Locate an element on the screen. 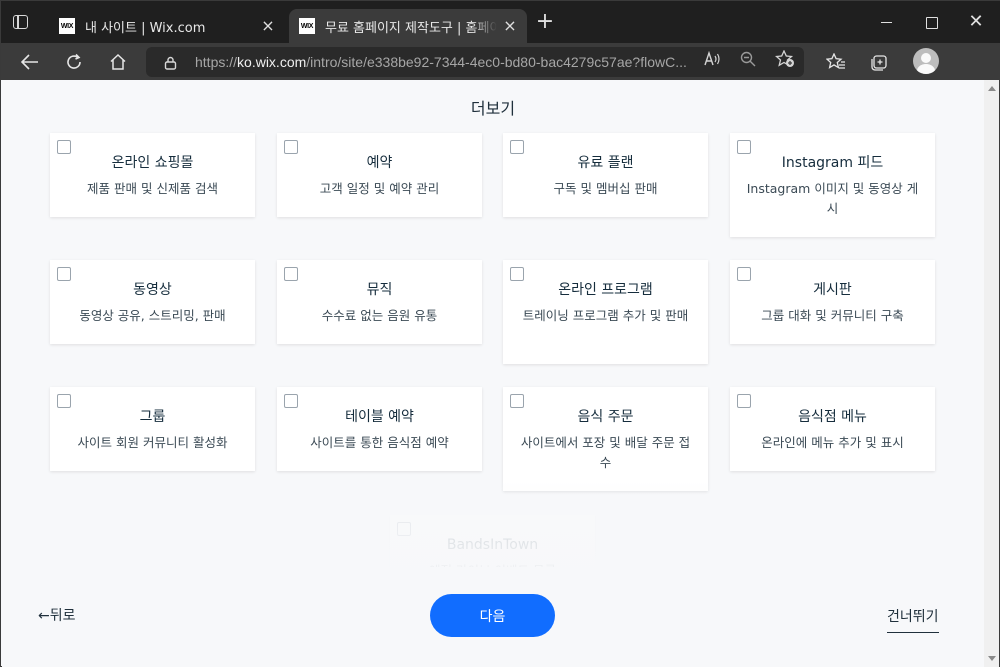 The width and height of the screenshot is (1000, 667). tab-wix-editor: WIX 무료 홈페이지 제작도구 | 홈페이지 × is located at coordinates (408, 26).